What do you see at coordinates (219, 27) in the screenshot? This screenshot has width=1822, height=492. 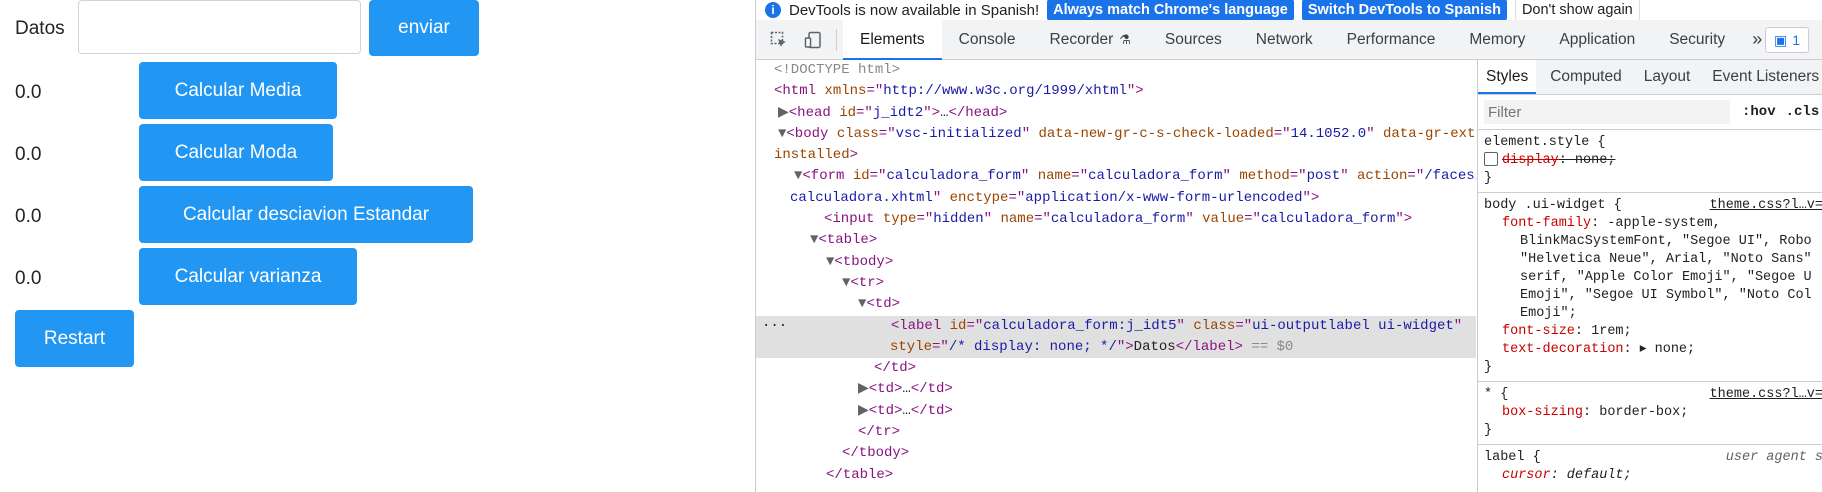 I see `datos-input` at bounding box center [219, 27].